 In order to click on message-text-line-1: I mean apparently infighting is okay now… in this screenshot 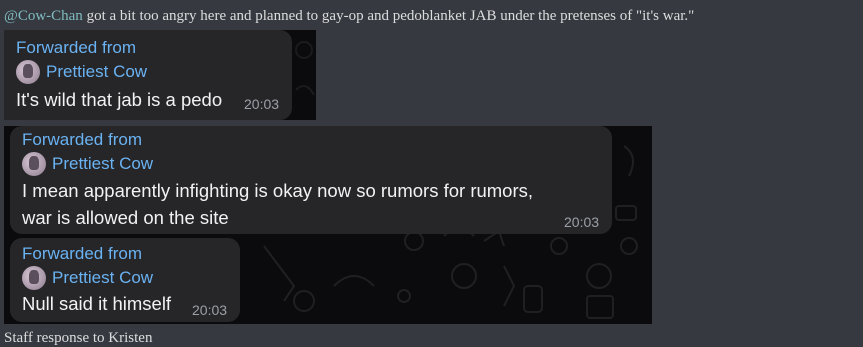, I will do `click(278, 190)`.